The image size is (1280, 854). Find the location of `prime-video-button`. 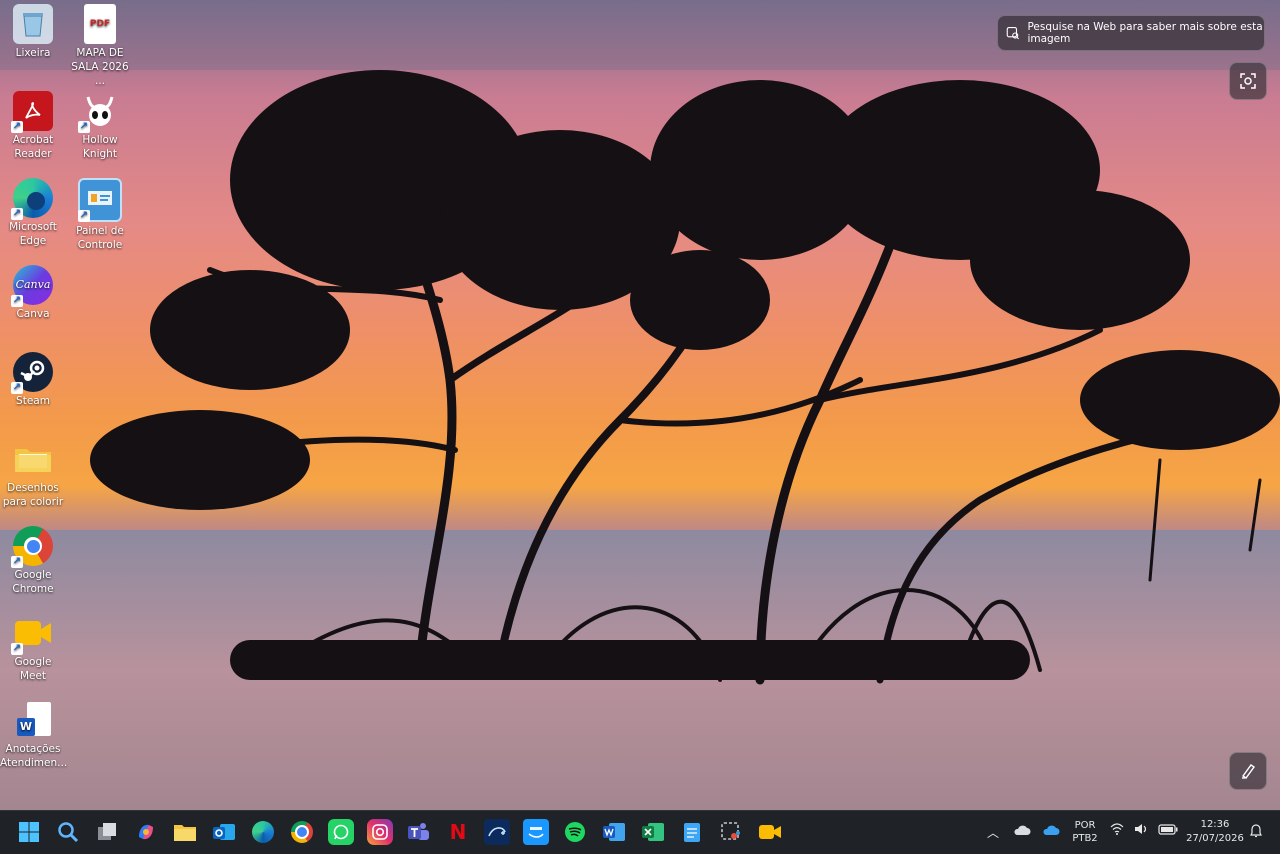

prime-video-button is located at coordinates (536, 832).